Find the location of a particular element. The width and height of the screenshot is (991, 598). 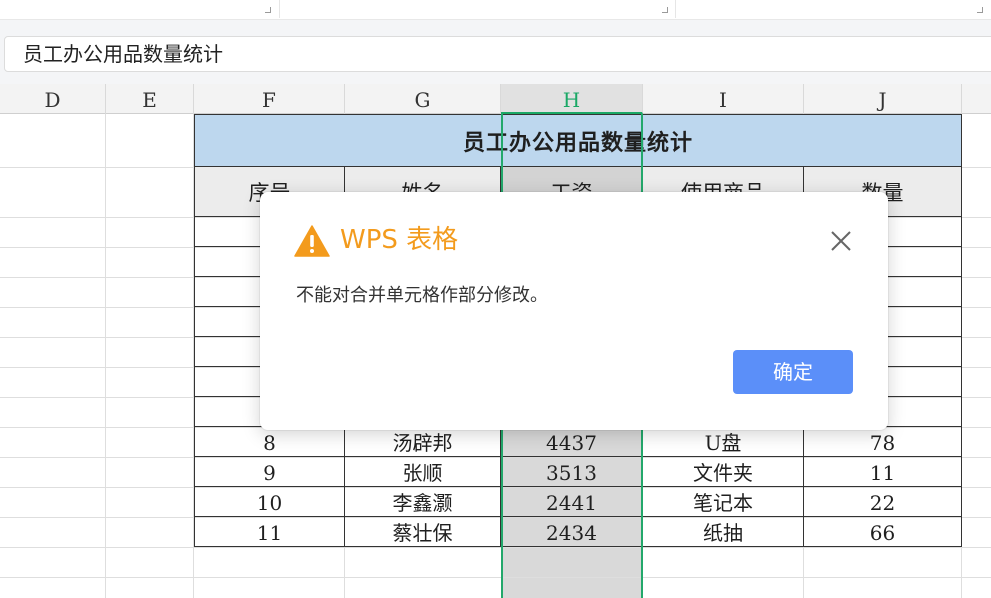

cell-name: 汤辟邦 is located at coordinates (423, 442).